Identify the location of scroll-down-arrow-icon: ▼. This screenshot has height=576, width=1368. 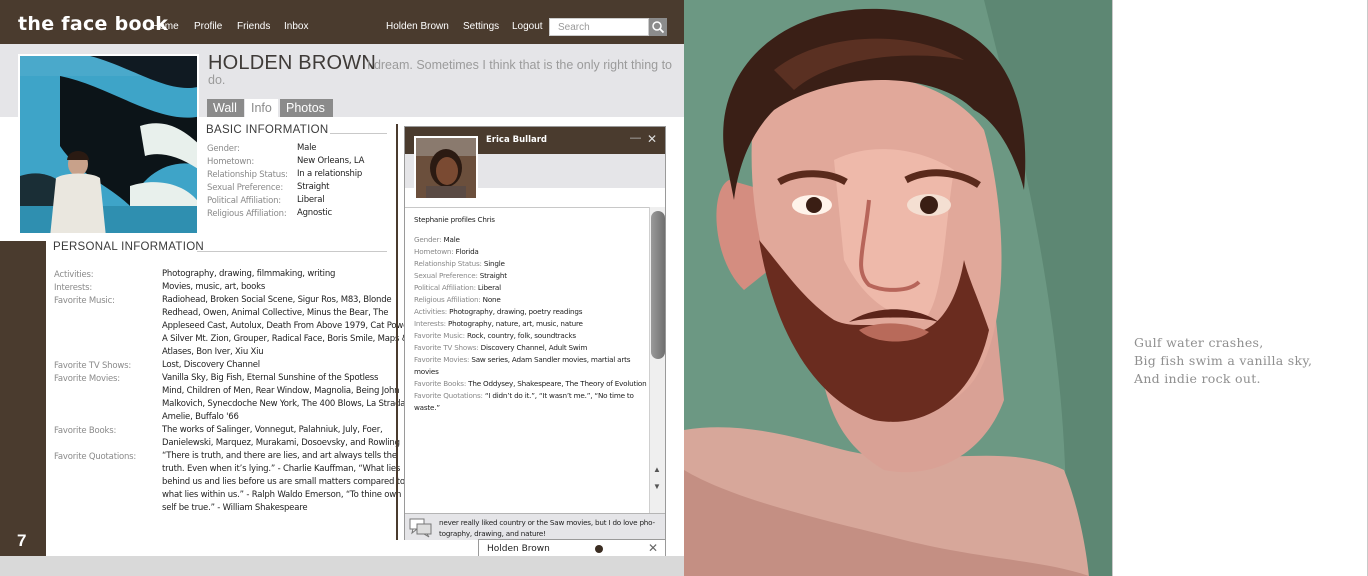
(657, 486).